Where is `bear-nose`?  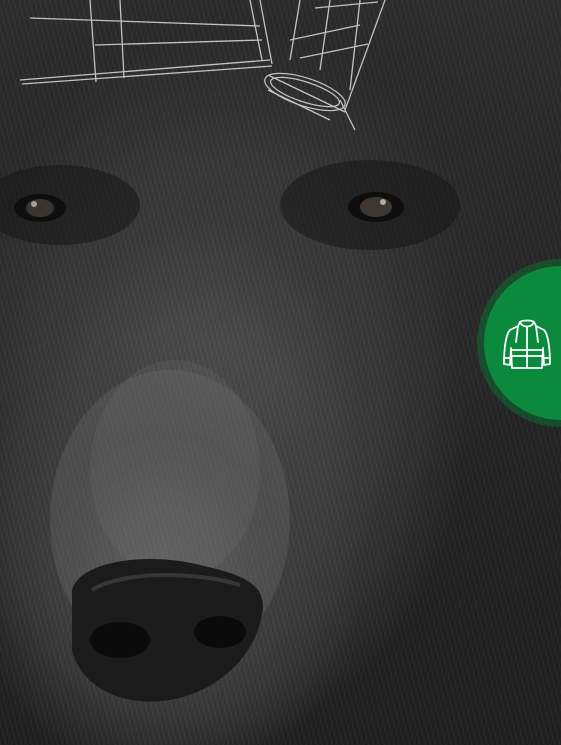 bear-nose is located at coordinates (167, 630).